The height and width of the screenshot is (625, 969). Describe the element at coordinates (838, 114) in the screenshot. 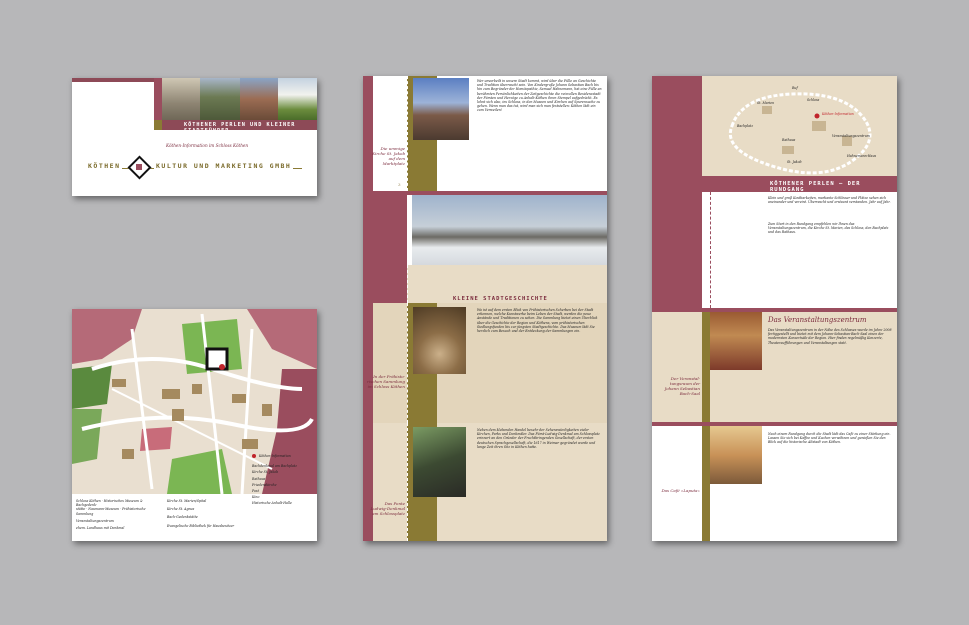

I see `map-label: Köthen-Information` at that location.